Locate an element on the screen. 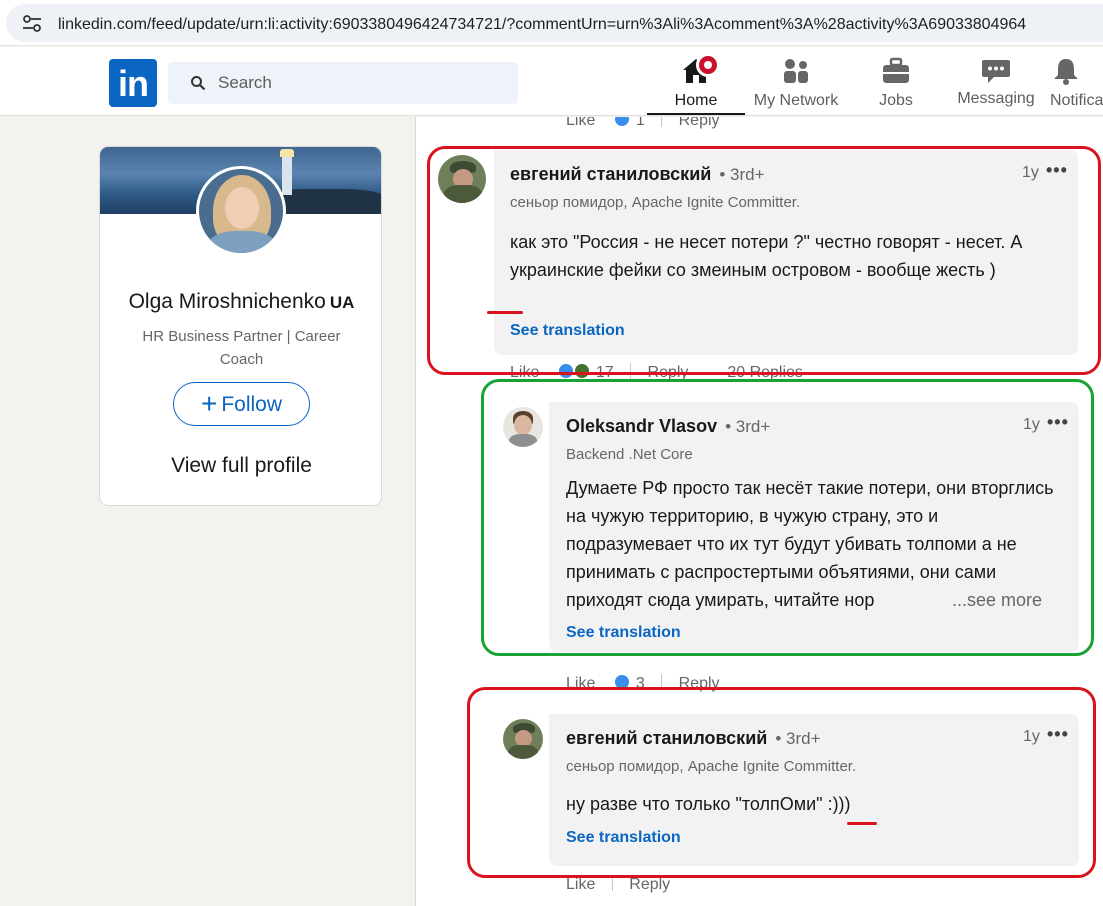 Image resolution: width=1103 pixels, height=906 pixels. follow-label: Follow is located at coordinates (252, 404).